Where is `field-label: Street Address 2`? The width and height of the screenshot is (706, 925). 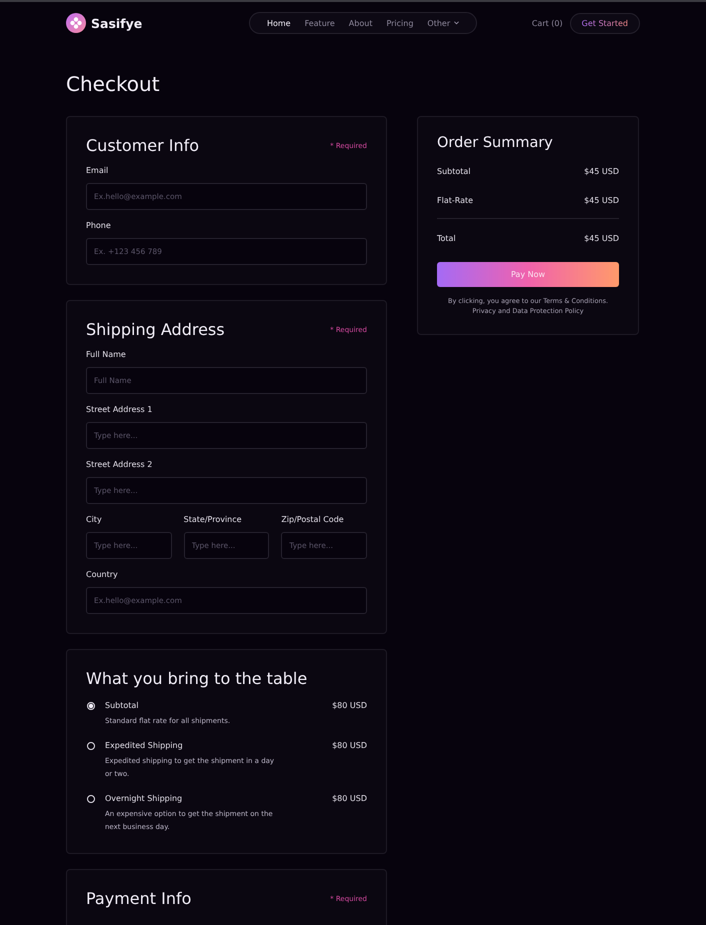
field-label: Street Address 2 is located at coordinates (120, 464).